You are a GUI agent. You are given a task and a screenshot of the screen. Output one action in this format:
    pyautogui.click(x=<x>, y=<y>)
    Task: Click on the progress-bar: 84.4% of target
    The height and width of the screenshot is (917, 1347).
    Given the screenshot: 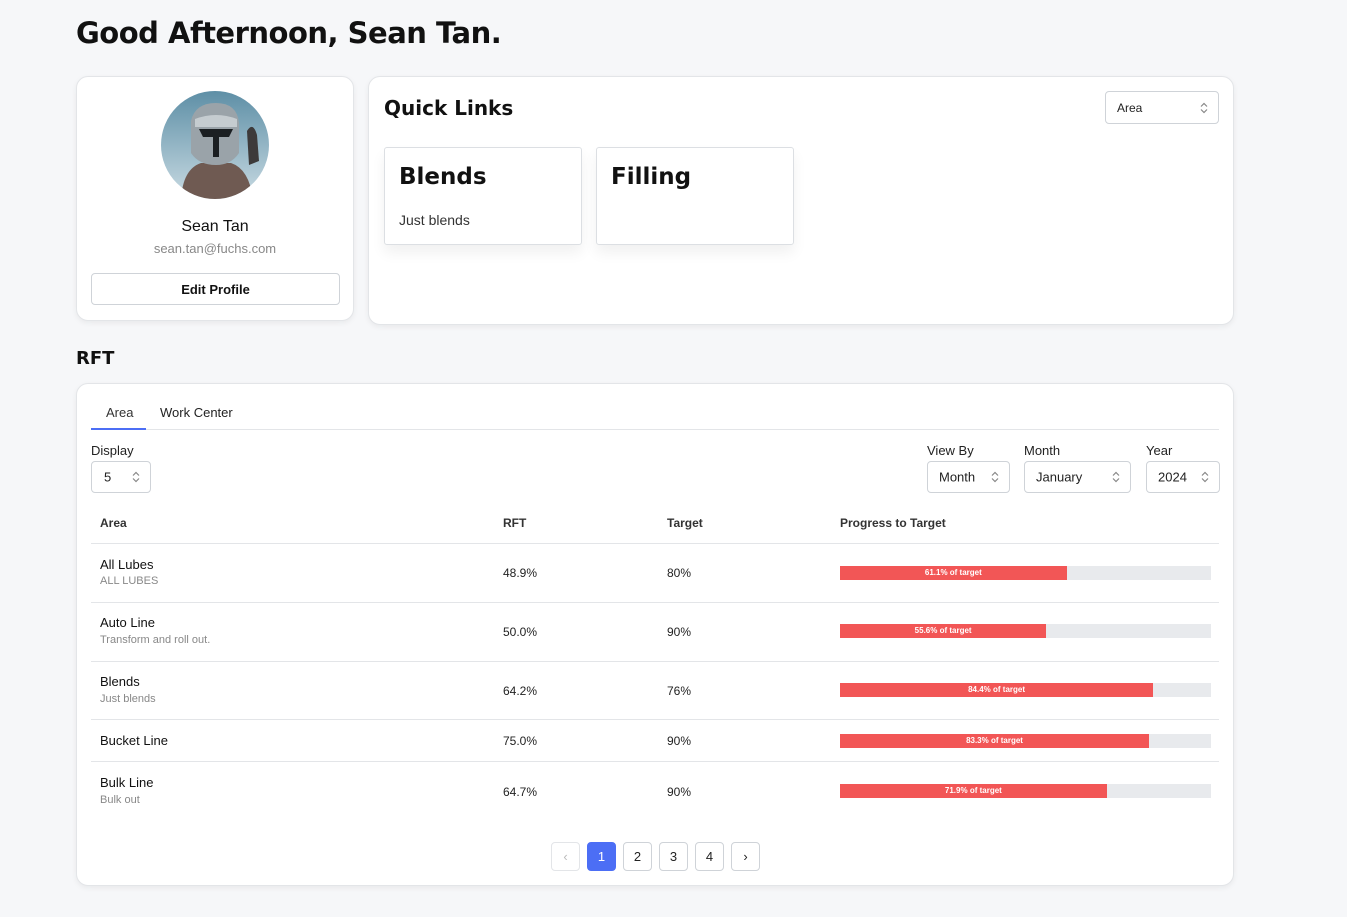 What is the action you would take?
    pyautogui.click(x=1025, y=690)
    